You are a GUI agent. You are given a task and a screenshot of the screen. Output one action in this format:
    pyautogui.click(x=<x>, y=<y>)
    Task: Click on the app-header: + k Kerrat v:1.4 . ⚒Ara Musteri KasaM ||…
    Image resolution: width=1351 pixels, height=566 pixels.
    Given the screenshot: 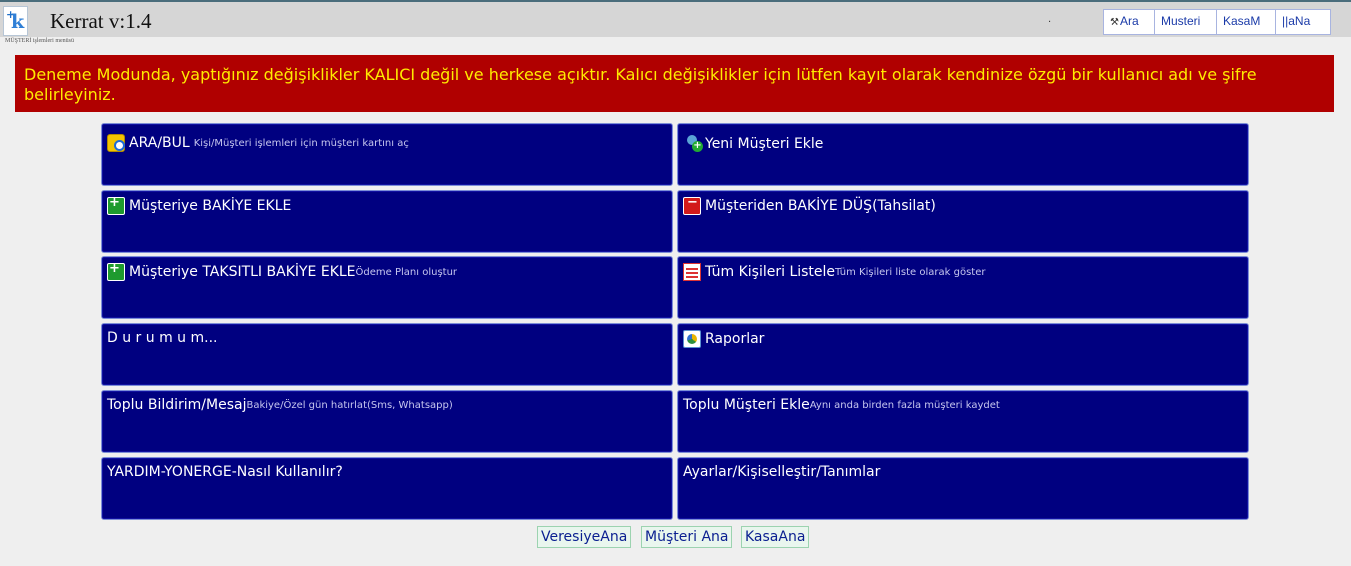 What is the action you would take?
    pyautogui.click(x=675, y=18)
    